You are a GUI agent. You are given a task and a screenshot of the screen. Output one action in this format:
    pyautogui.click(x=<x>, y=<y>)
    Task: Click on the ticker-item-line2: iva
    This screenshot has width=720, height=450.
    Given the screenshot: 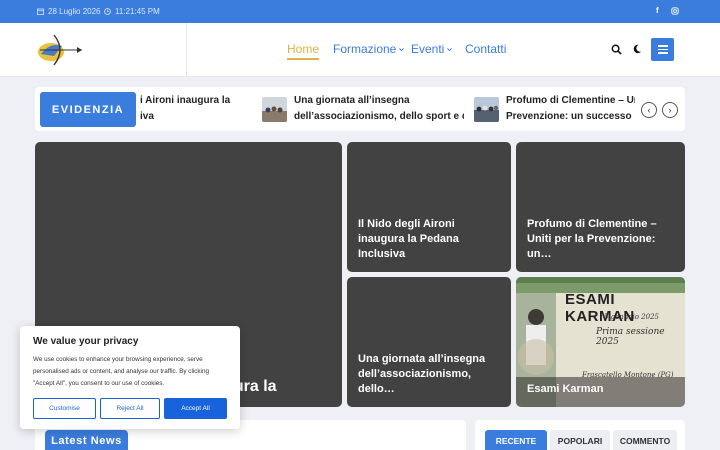 What is the action you would take?
    pyautogui.click(x=147, y=116)
    